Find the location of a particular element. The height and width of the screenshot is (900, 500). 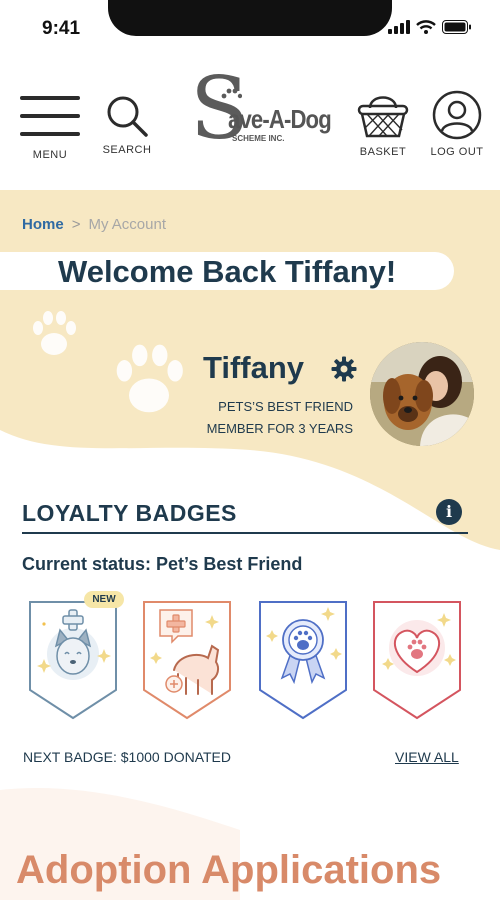

user-icon is located at coordinates (457, 115).